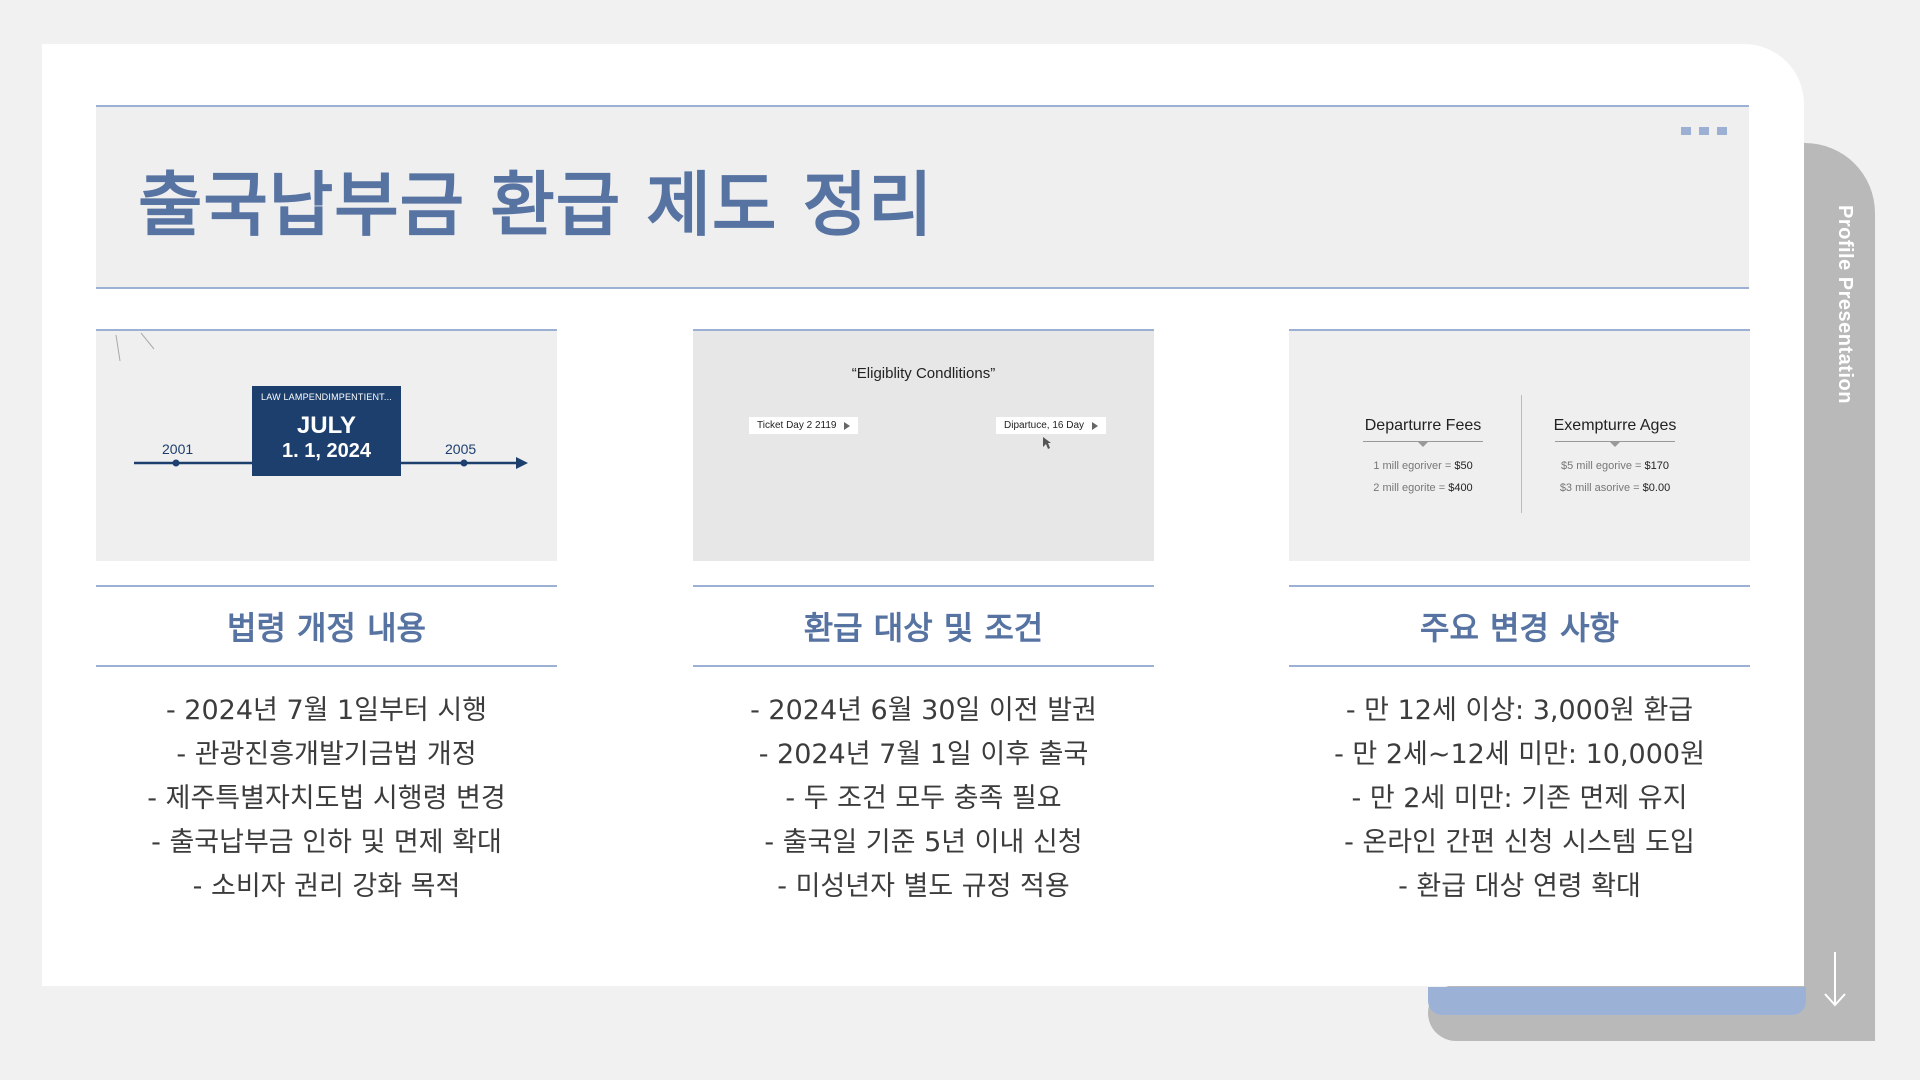 Image resolution: width=1920 pixels, height=1080 pixels. Describe the element at coordinates (923, 842) in the screenshot. I see `list-item: - 출국일 기준 5년 이내 신청` at that location.